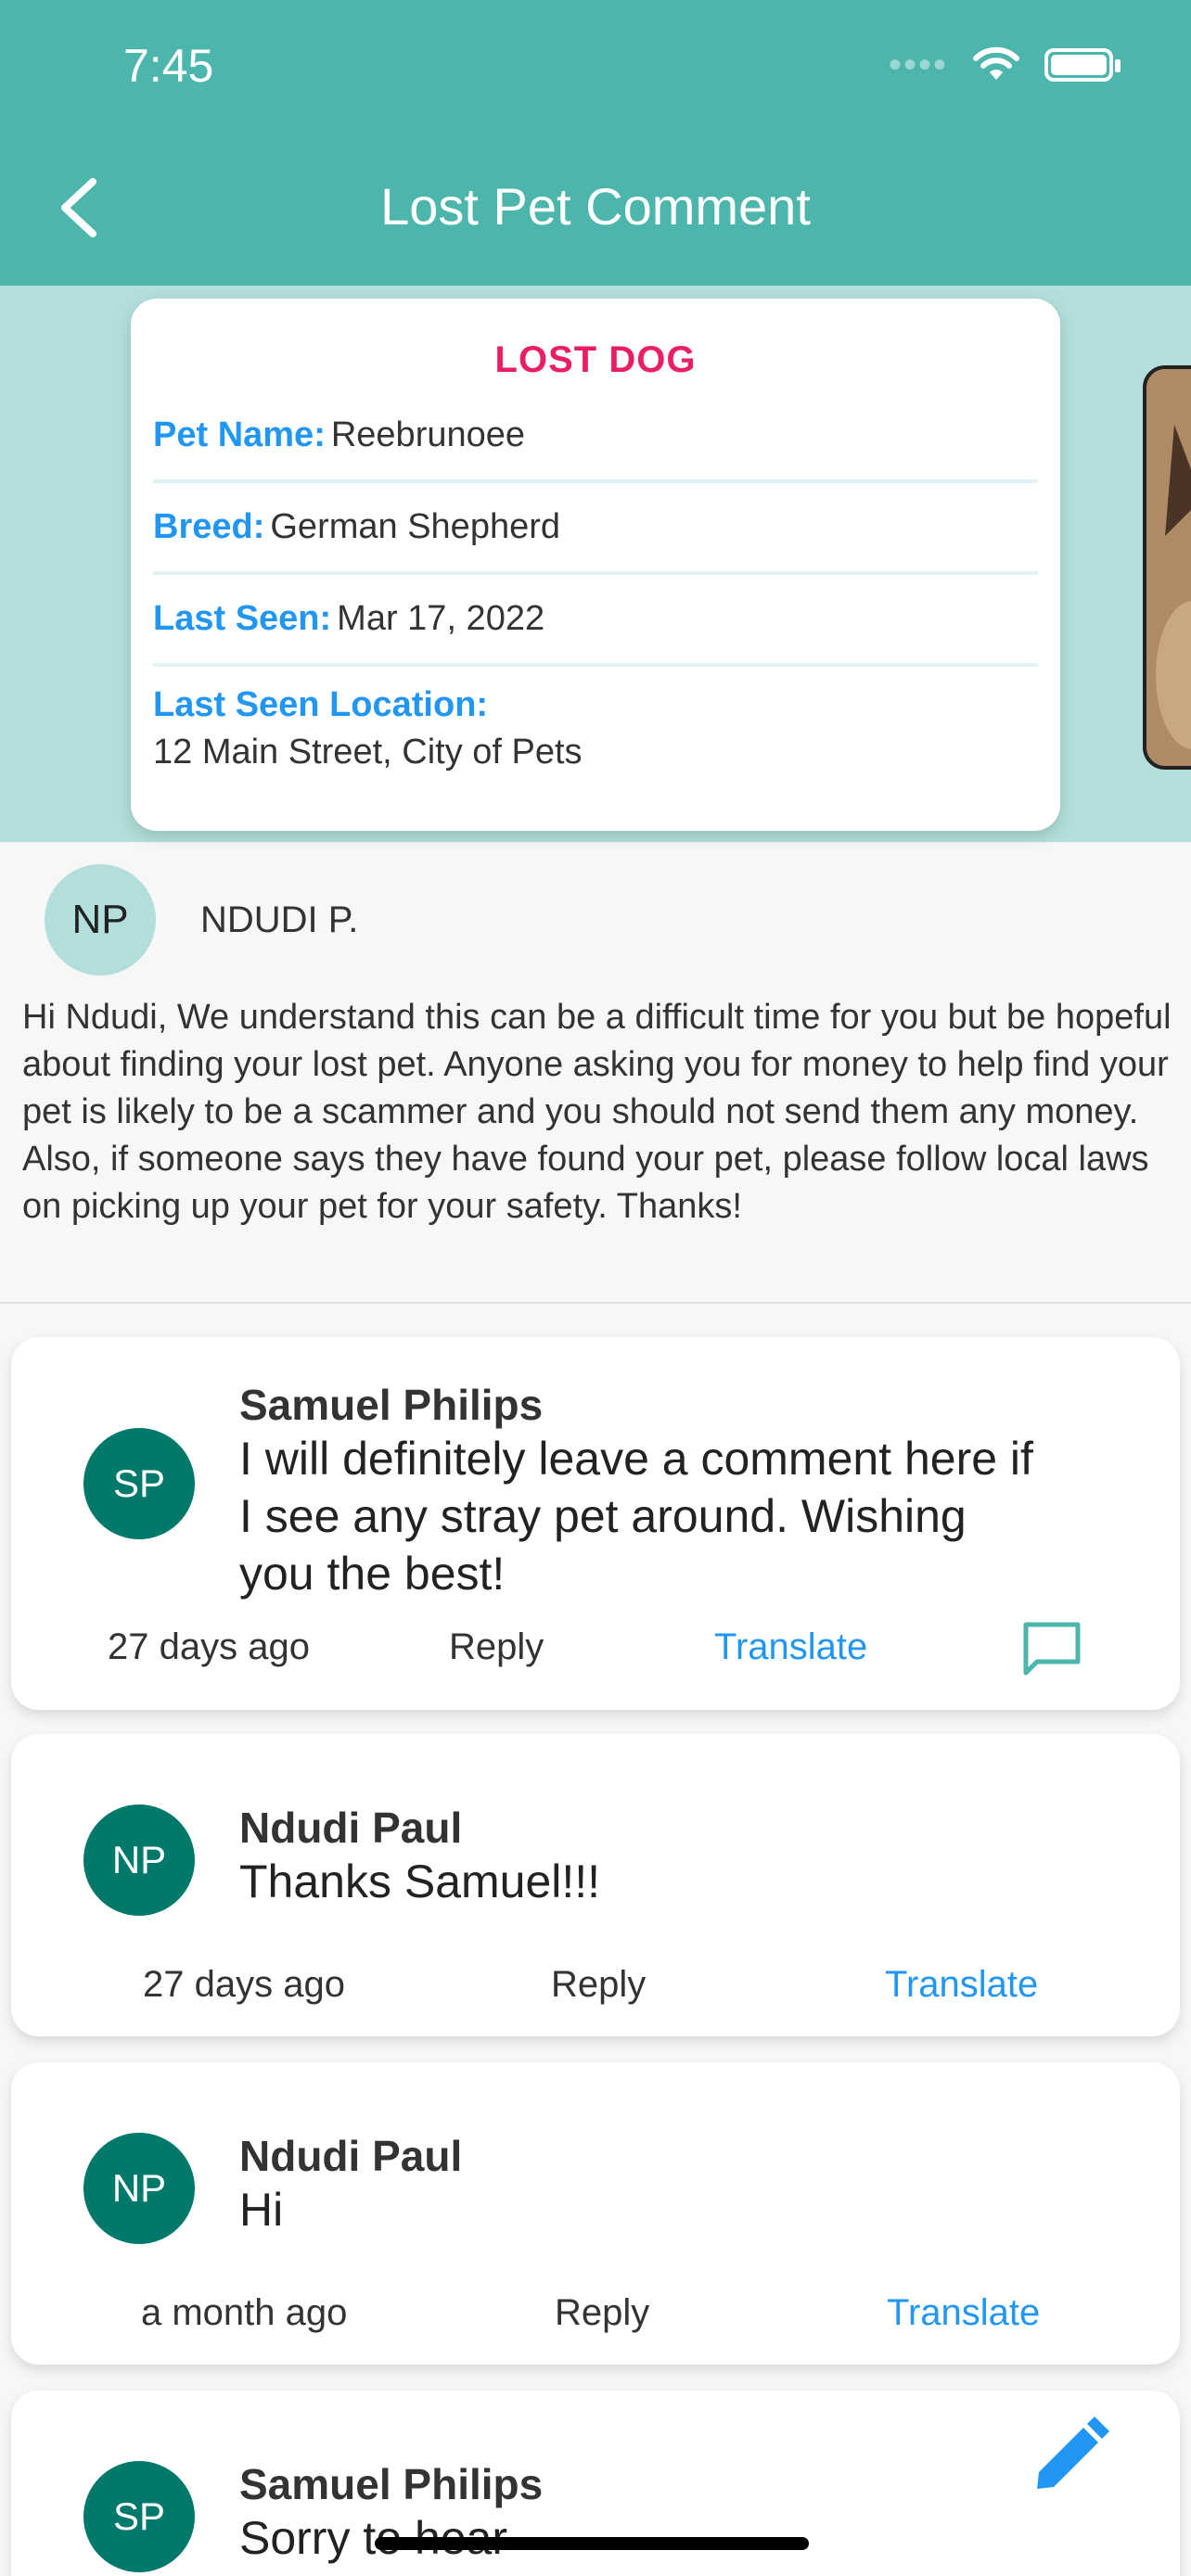 This screenshot has height=2576, width=1191. Describe the element at coordinates (261, 2210) in the screenshot. I see `comment-text: Hi` at that location.